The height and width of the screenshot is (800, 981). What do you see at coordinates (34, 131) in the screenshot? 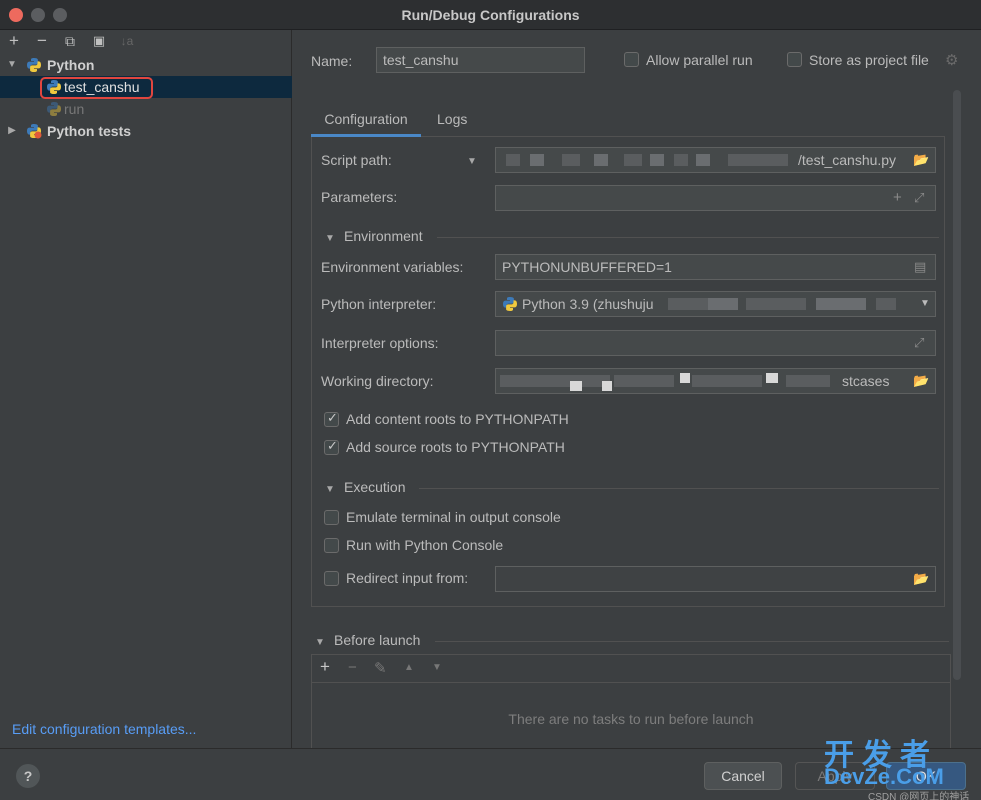
I see `python-tests-icon` at bounding box center [34, 131].